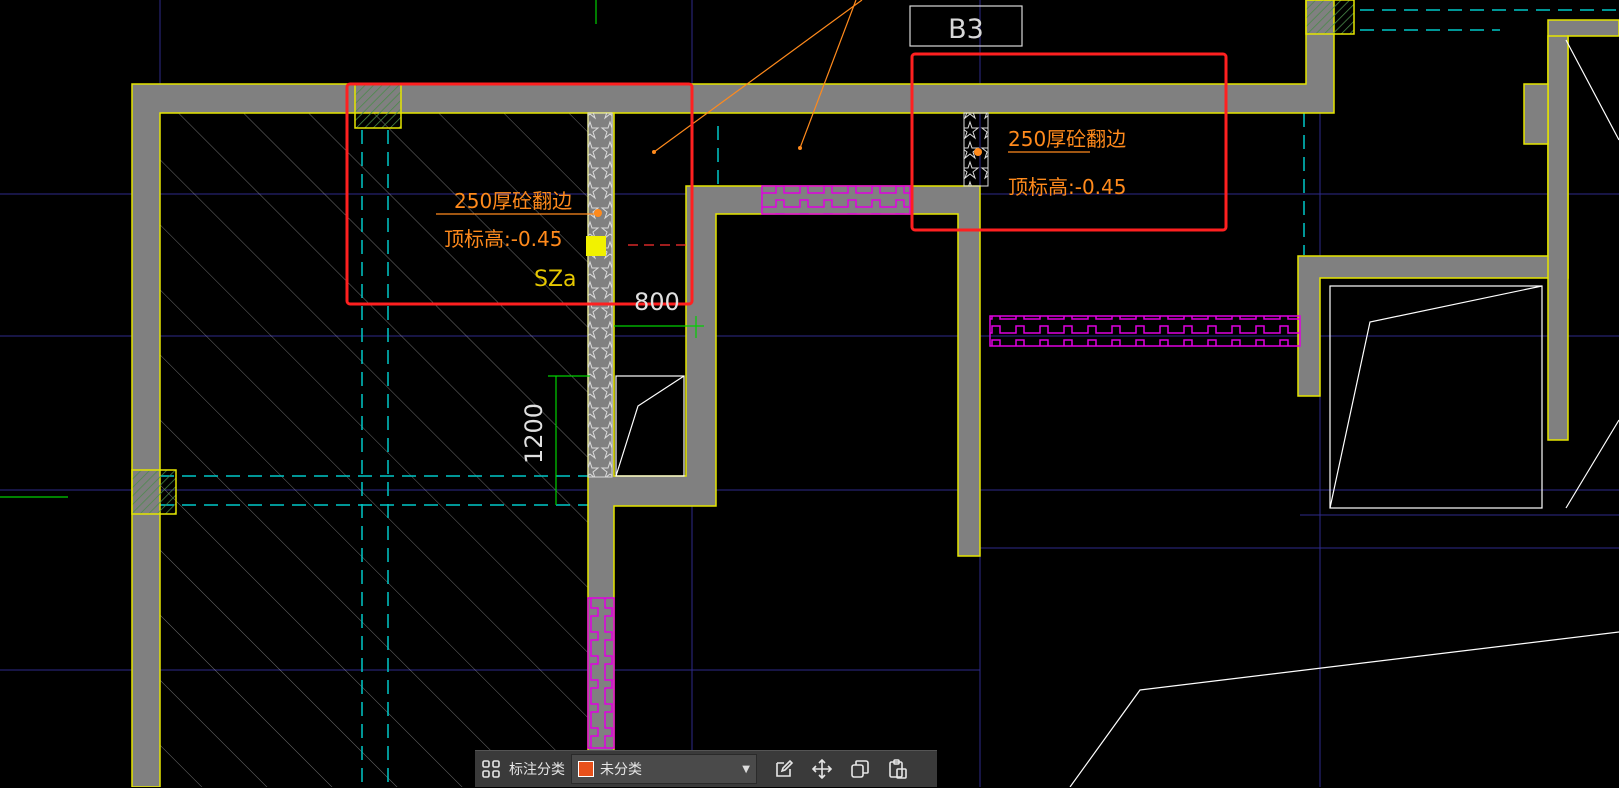  I want to click on column-tag-marker, so click(596, 246).